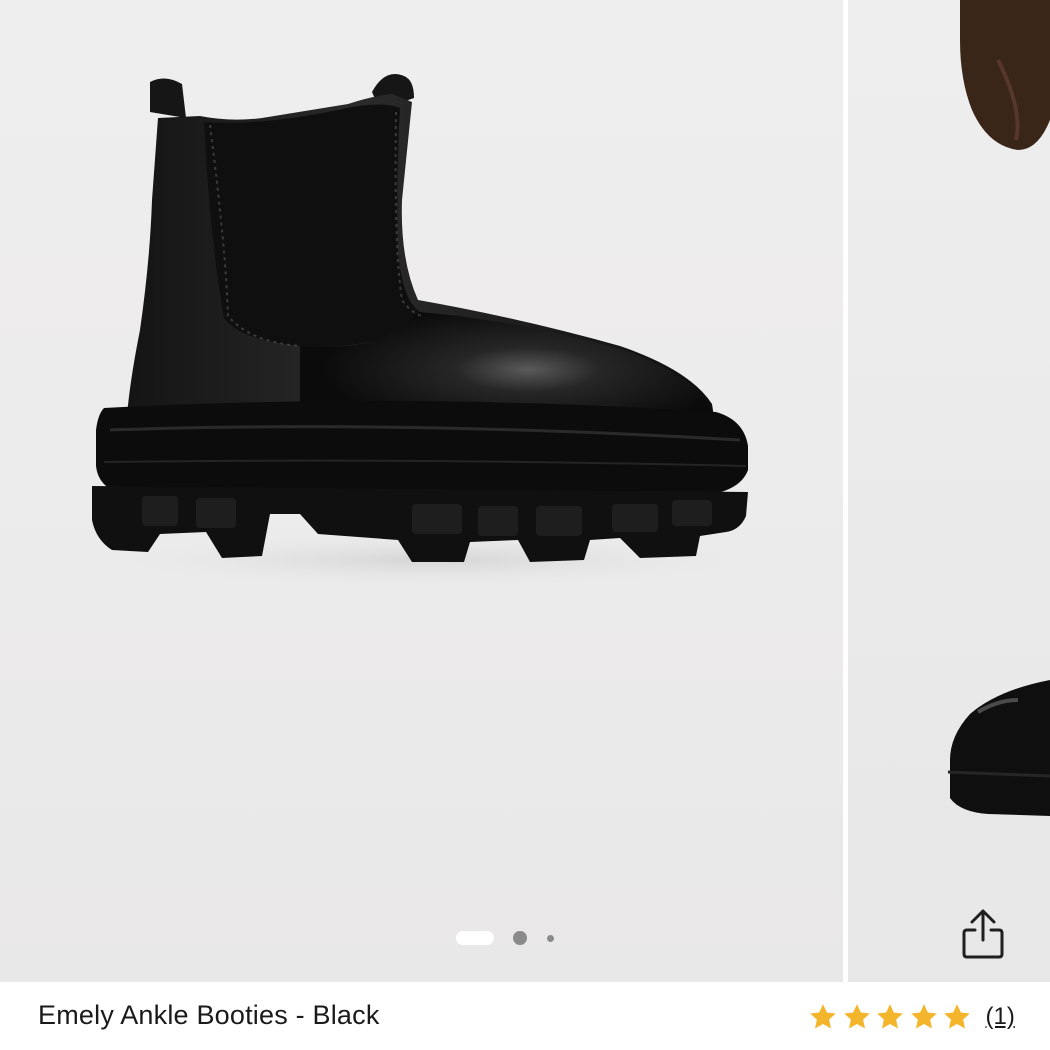  What do you see at coordinates (525, 1016) in the screenshot?
I see `product-info-bar: Emely Ankle Booties - Black (1)` at bounding box center [525, 1016].